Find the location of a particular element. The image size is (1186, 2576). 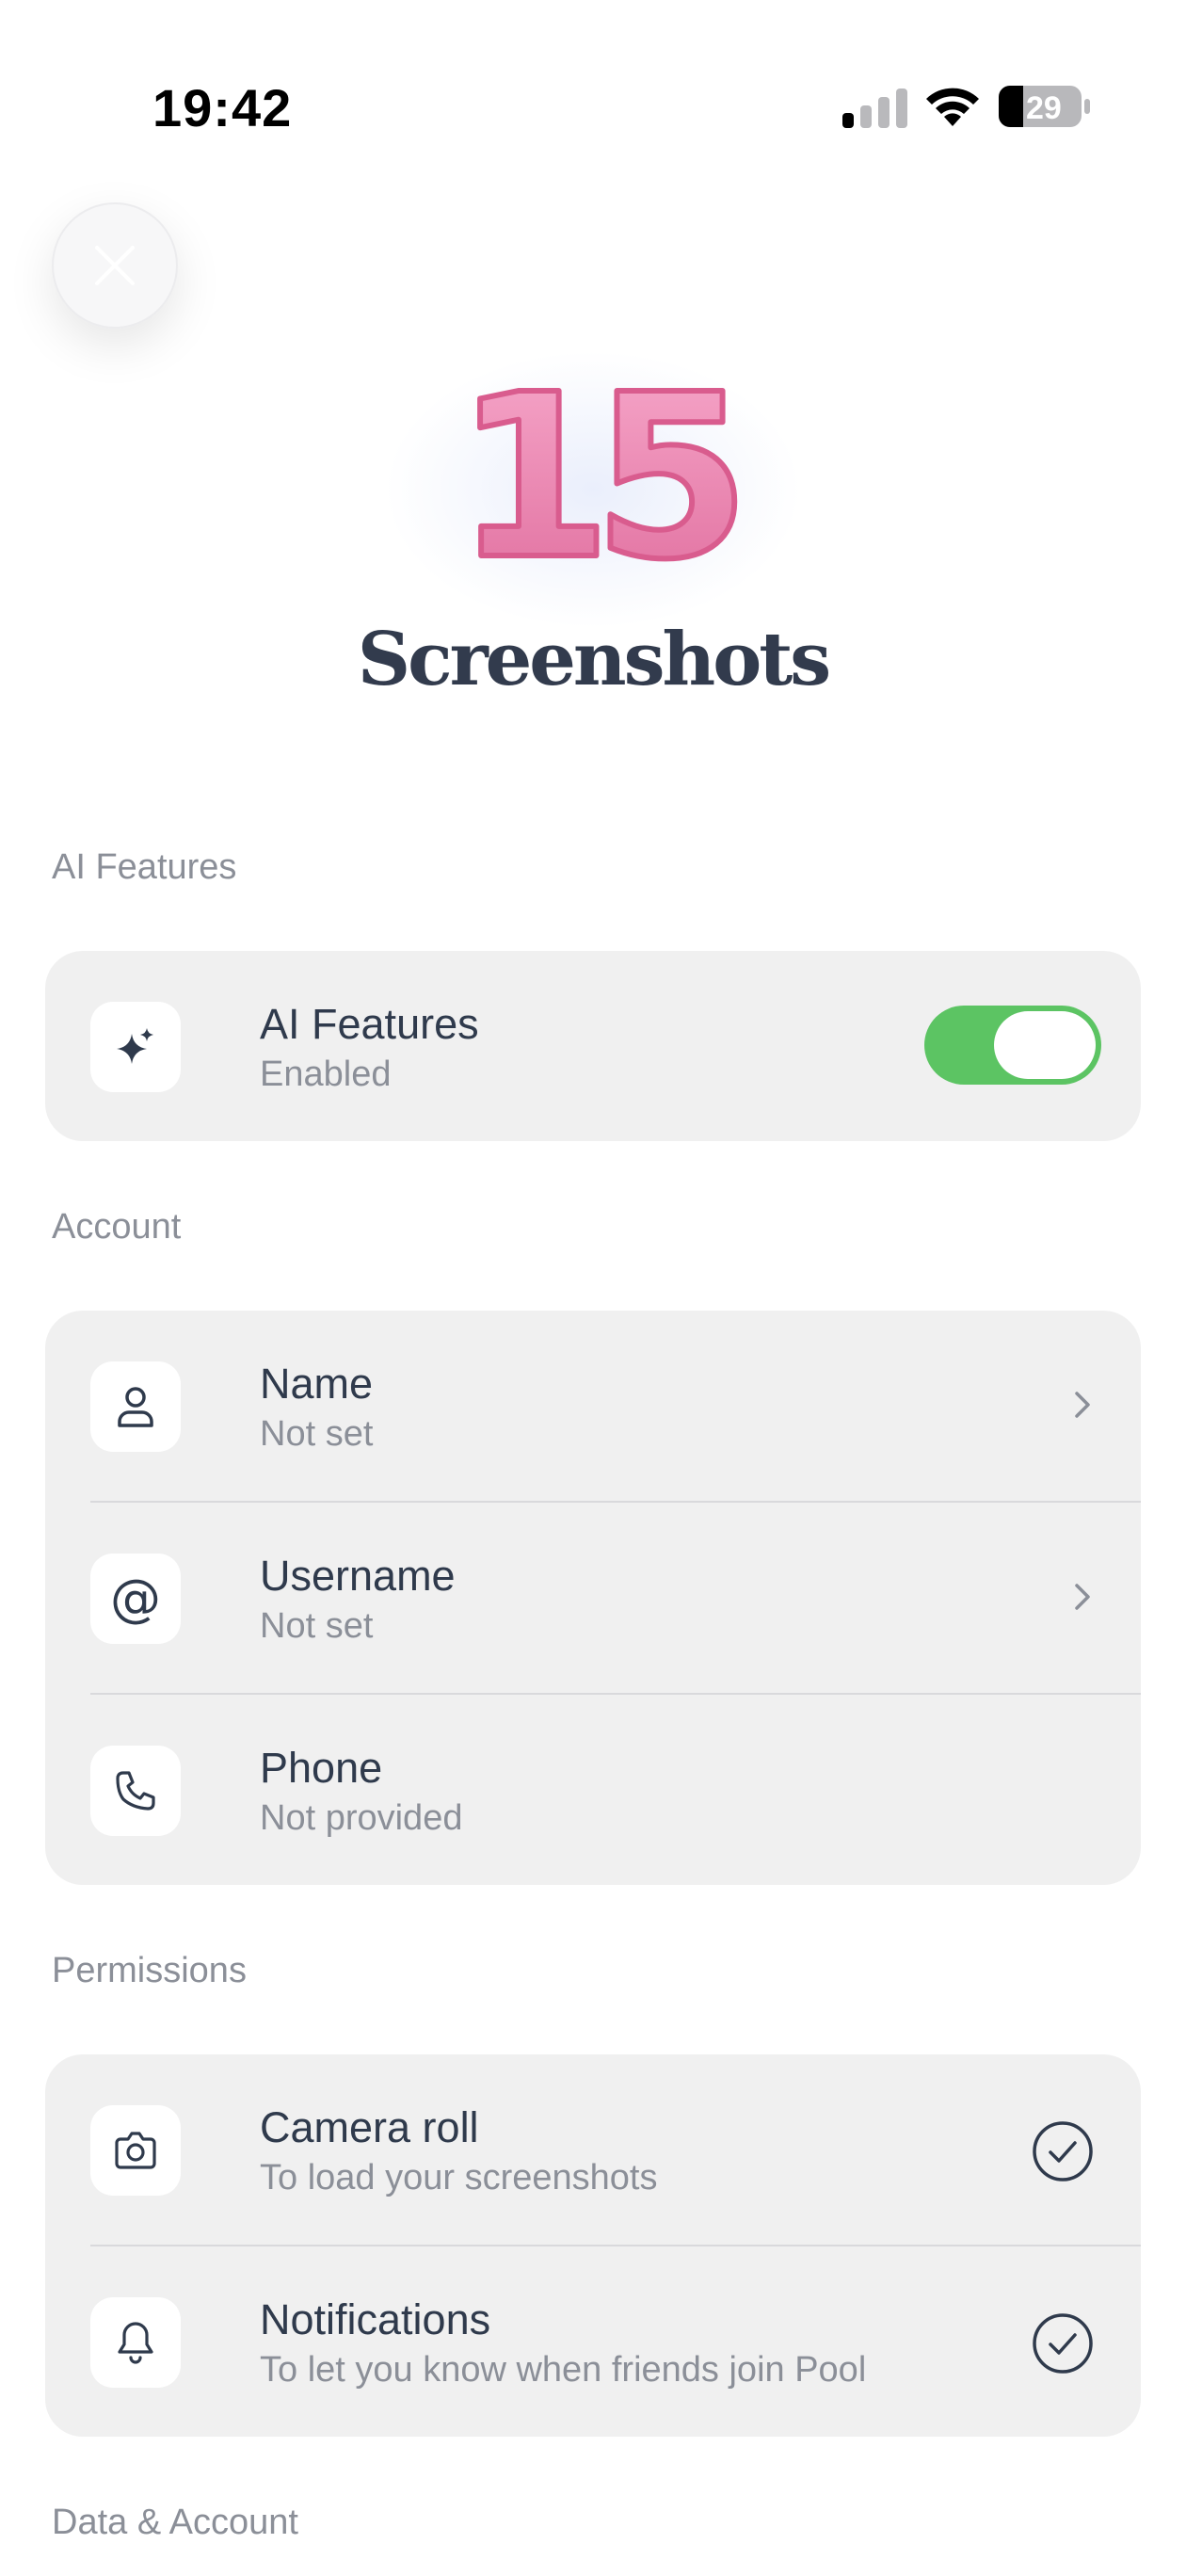

screenshot-count-badge: 15 is located at coordinates (602, 480).